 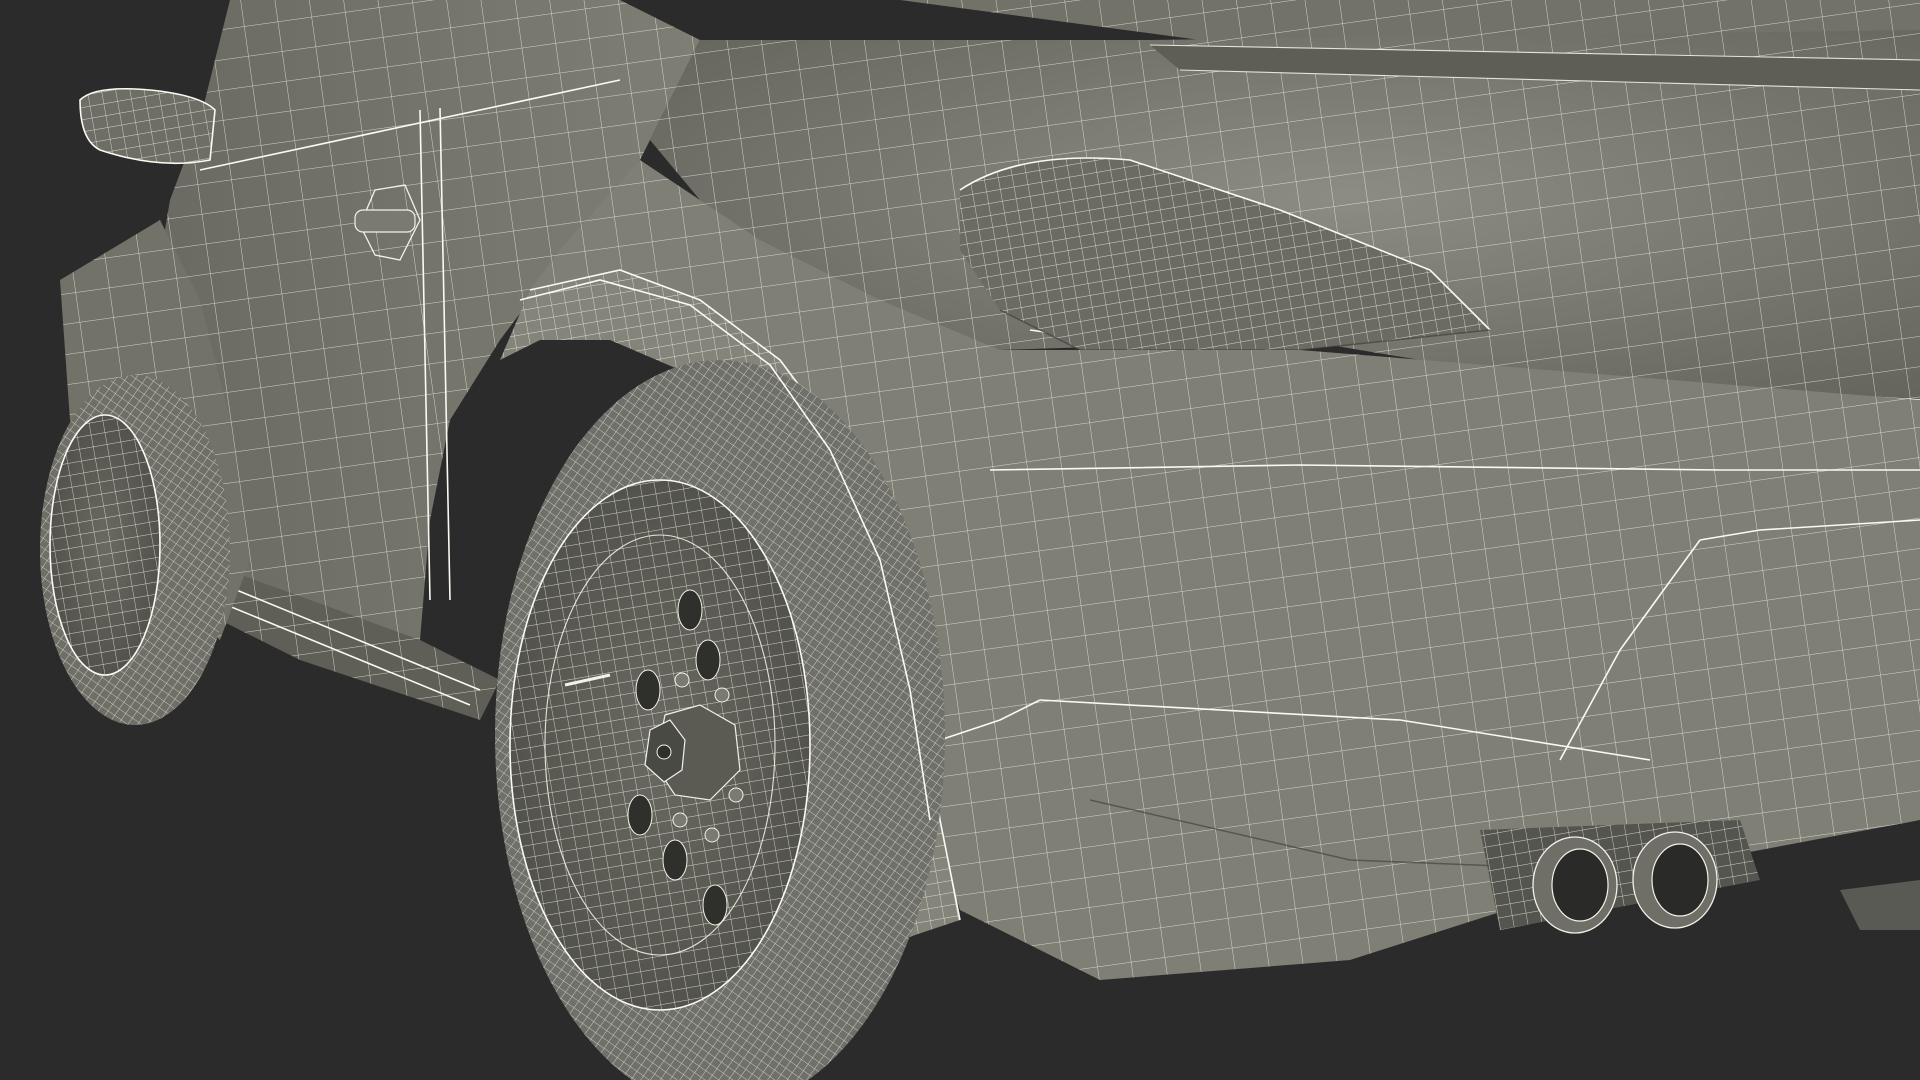 What do you see at coordinates (147, 126) in the screenshot?
I see `side-mirror` at bounding box center [147, 126].